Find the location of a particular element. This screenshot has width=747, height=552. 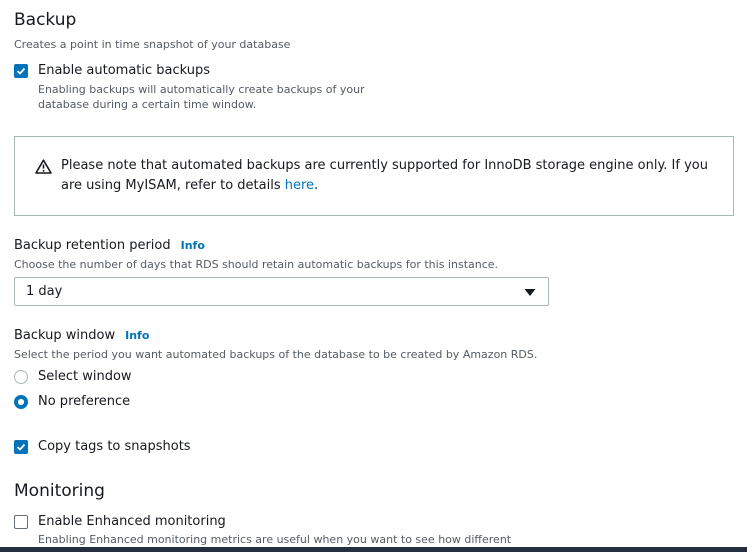

backup-window-heading: Backup window Info is located at coordinates (81, 335).